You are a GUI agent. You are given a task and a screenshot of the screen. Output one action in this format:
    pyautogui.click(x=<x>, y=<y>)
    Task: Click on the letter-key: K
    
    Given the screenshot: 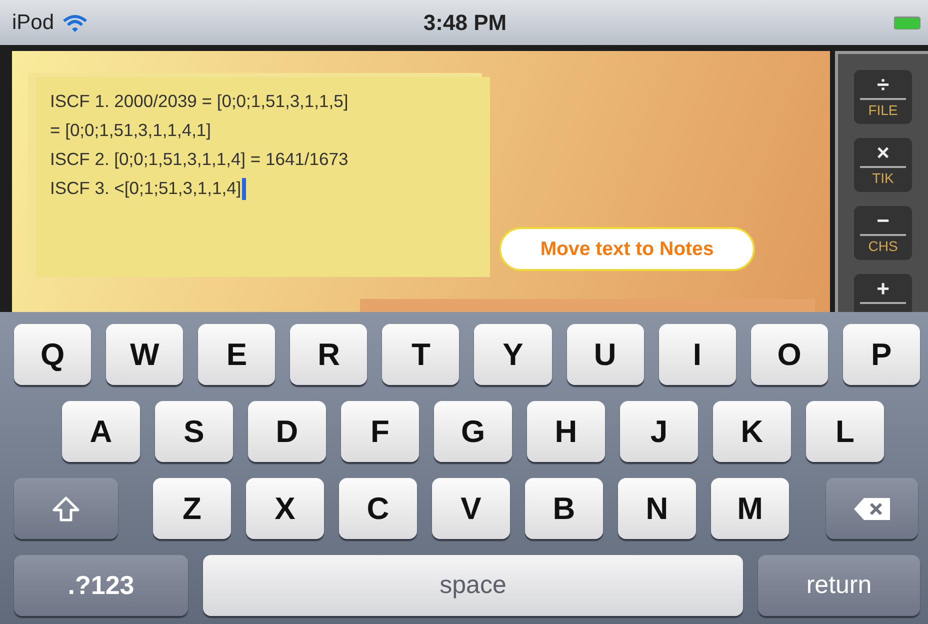 What is the action you would take?
    pyautogui.click(x=752, y=431)
    